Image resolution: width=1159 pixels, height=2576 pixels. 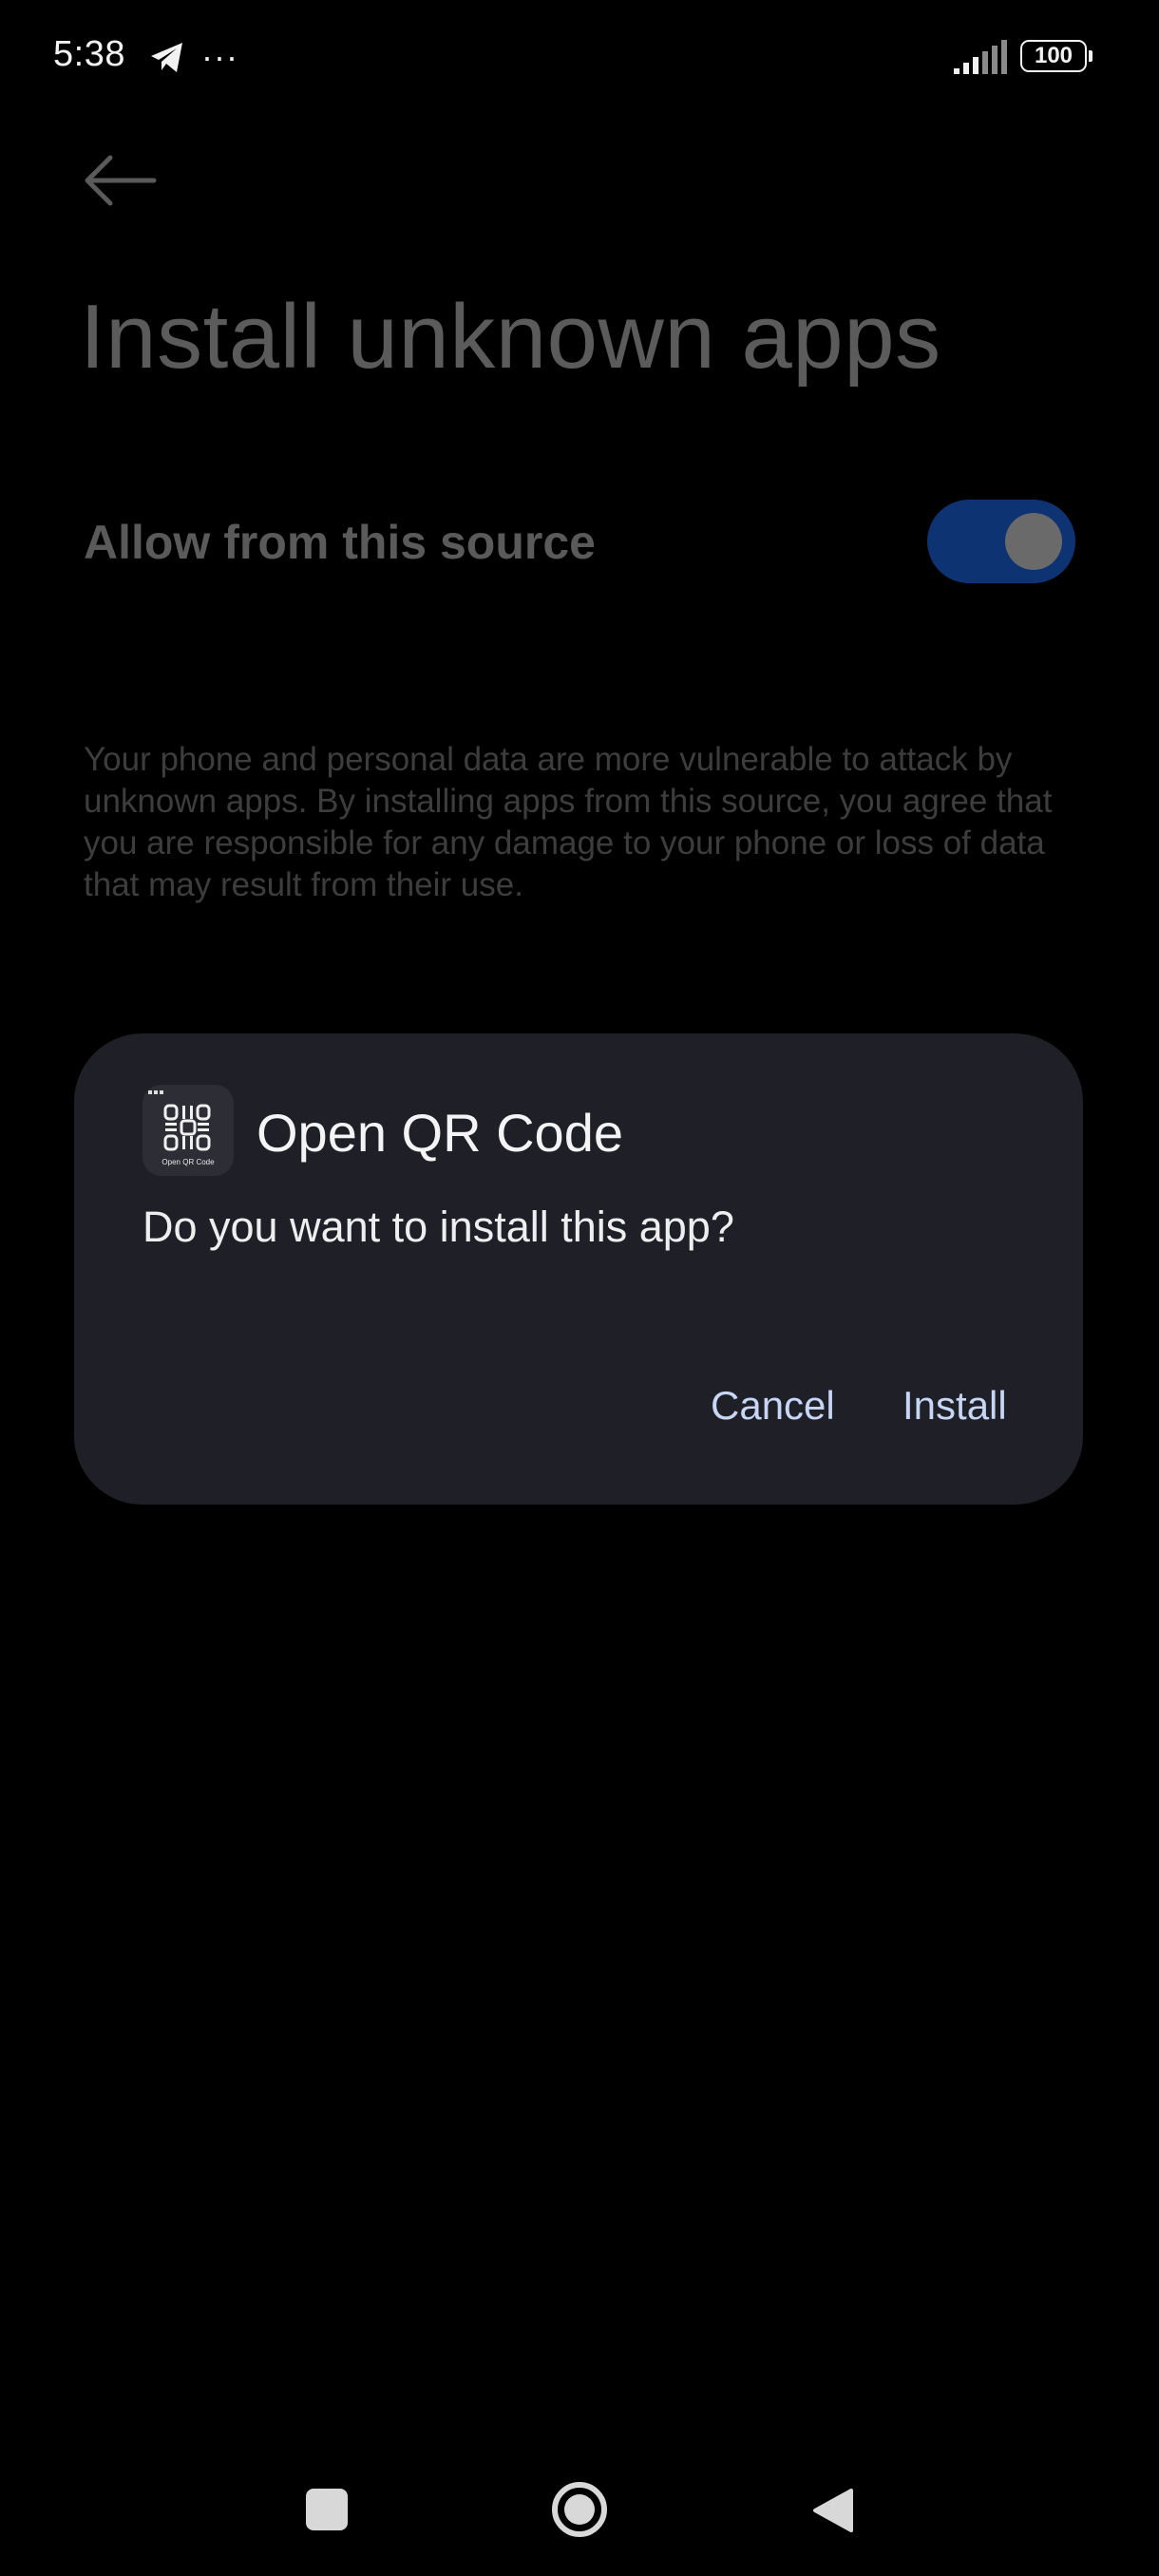 What do you see at coordinates (954, 1406) in the screenshot?
I see `install-button: Install` at bounding box center [954, 1406].